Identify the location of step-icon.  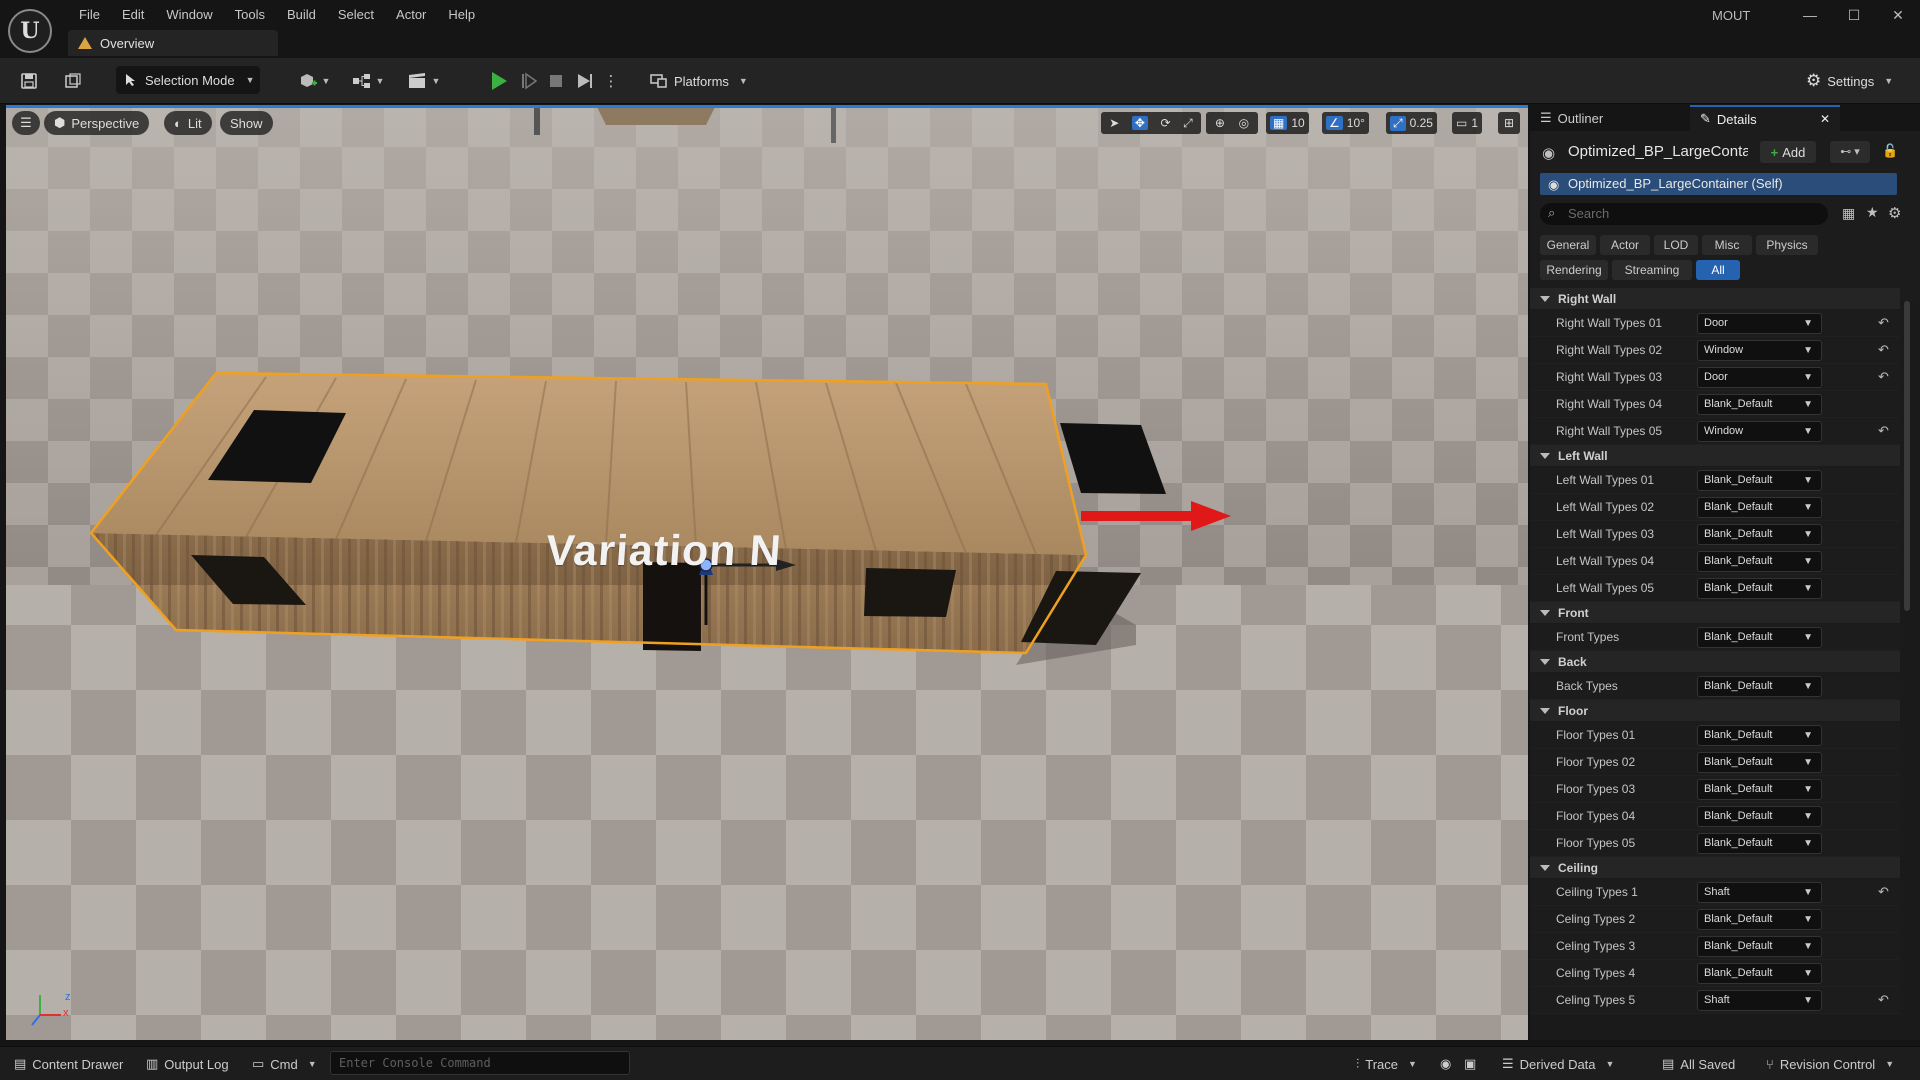
(529, 81).